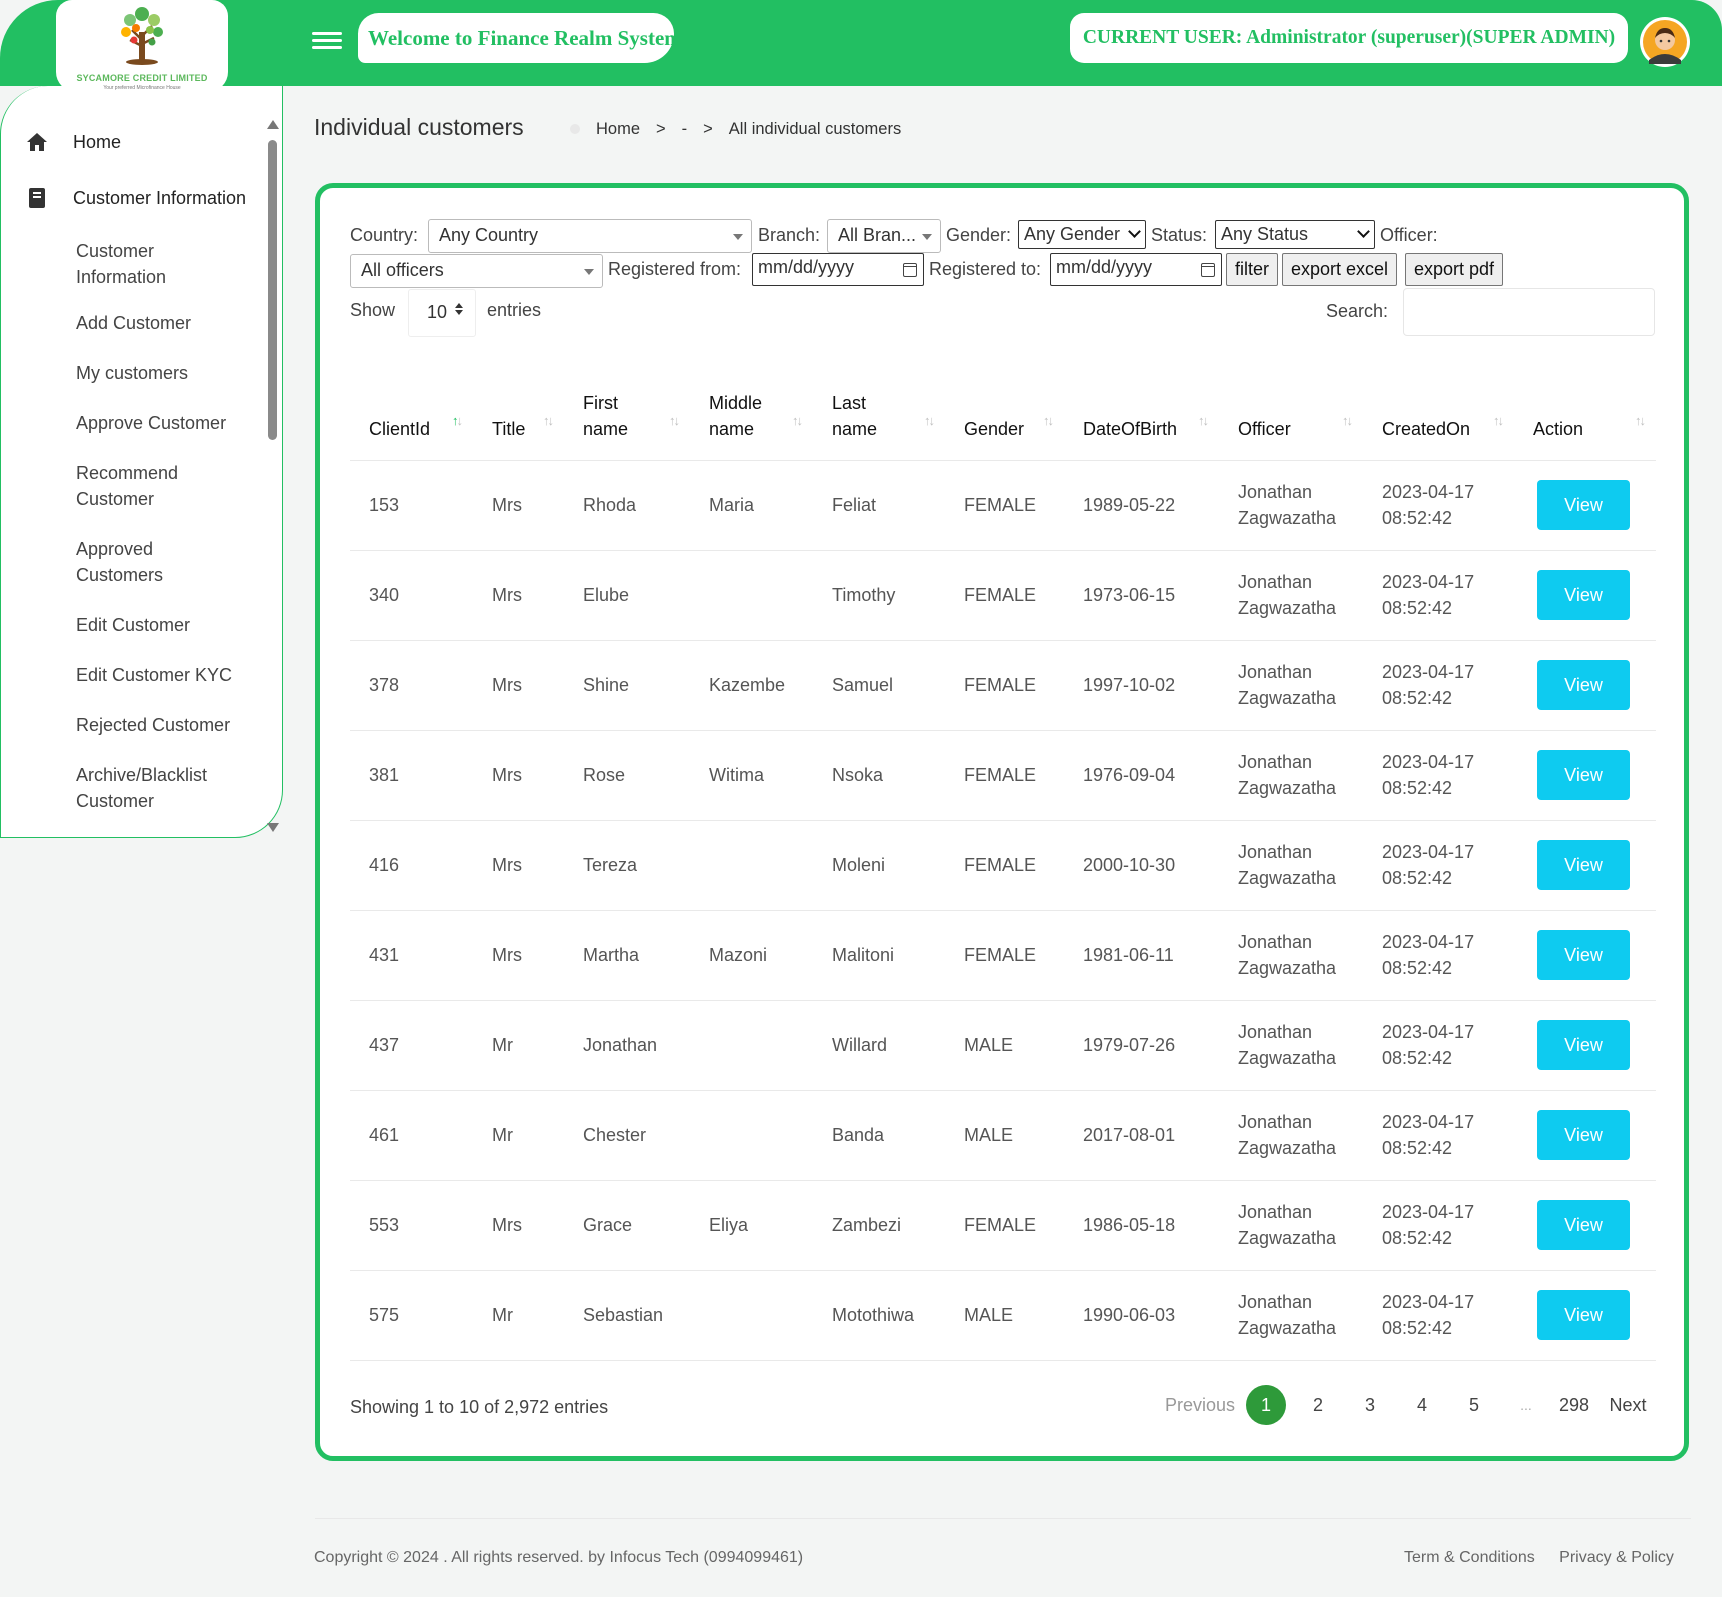 This screenshot has width=1722, height=1597. Describe the element at coordinates (131, 264) in the screenshot. I see `sidebar-item-customer-information: Customer Information` at that location.